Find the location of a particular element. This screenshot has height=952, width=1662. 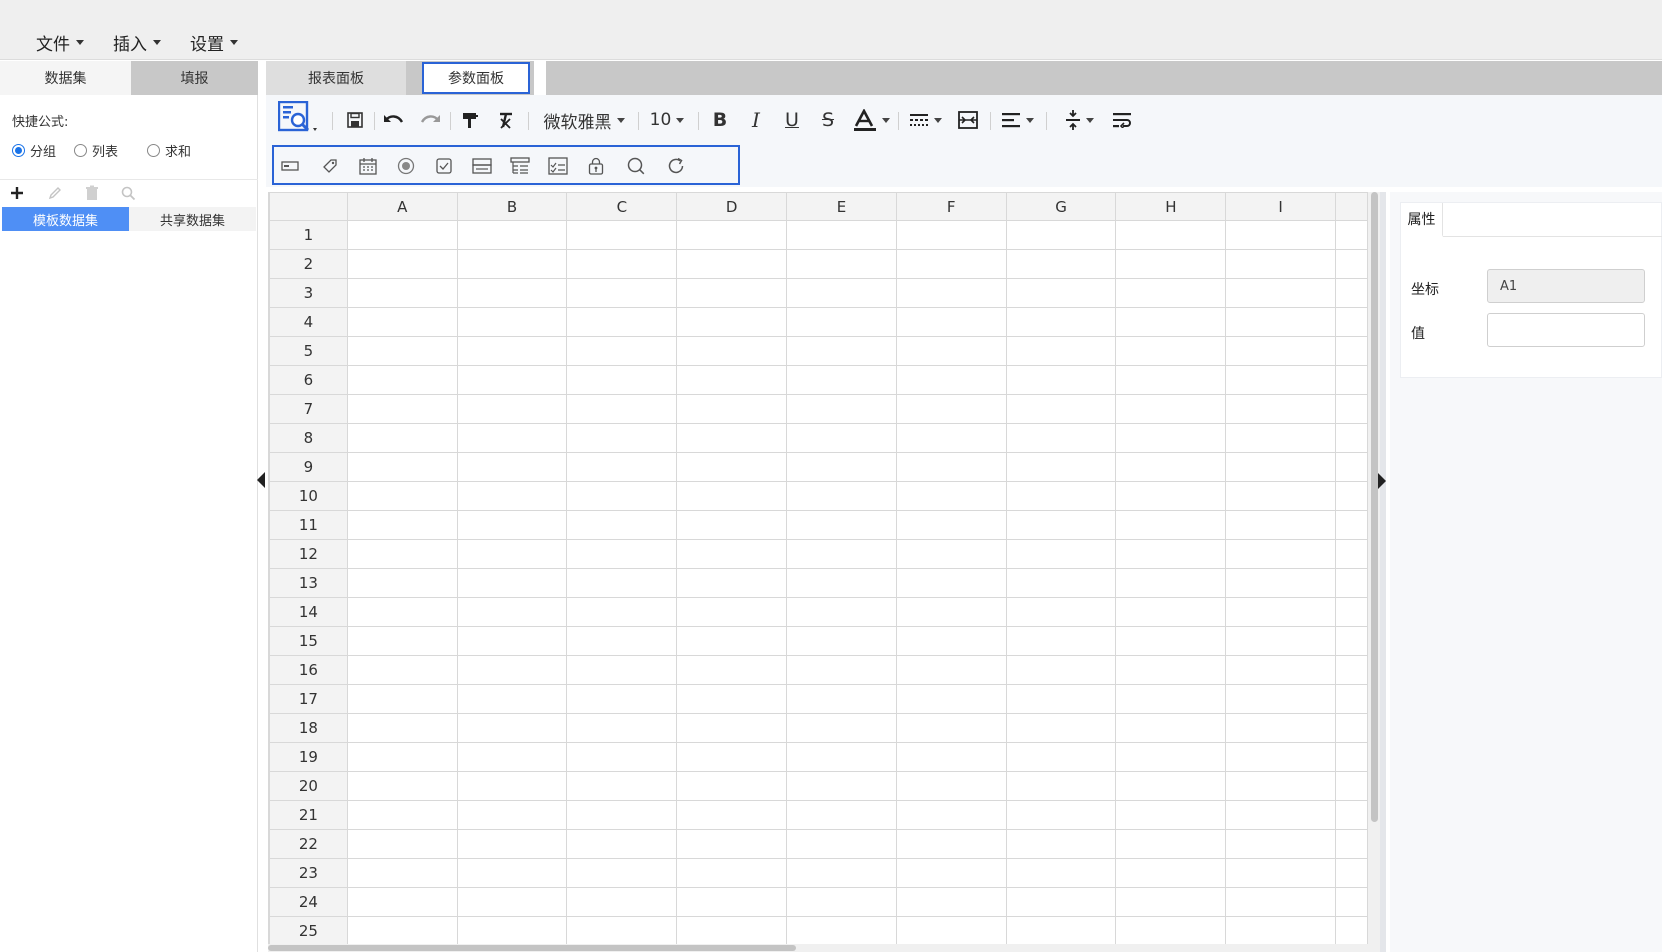

row-header: 3 is located at coordinates (308, 293).